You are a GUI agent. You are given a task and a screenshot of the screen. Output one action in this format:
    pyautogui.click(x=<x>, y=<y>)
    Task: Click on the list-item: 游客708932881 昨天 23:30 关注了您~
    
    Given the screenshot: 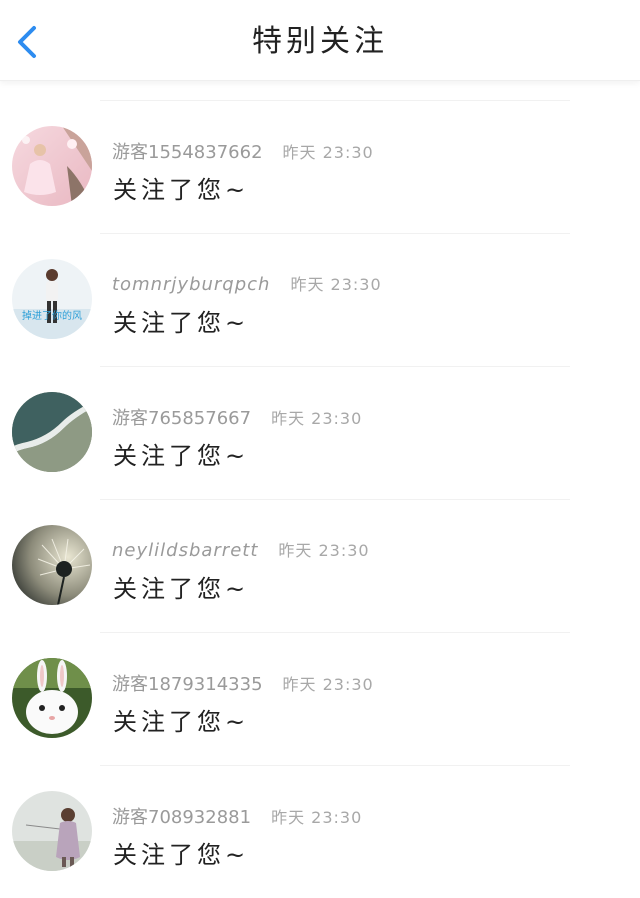 What is the action you would take?
    pyautogui.click(x=320, y=831)
    